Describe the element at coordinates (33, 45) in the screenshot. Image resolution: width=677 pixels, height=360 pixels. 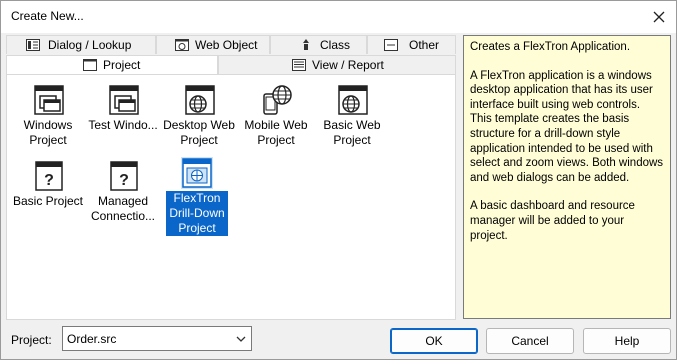
I see `dialog-icon` at that location.